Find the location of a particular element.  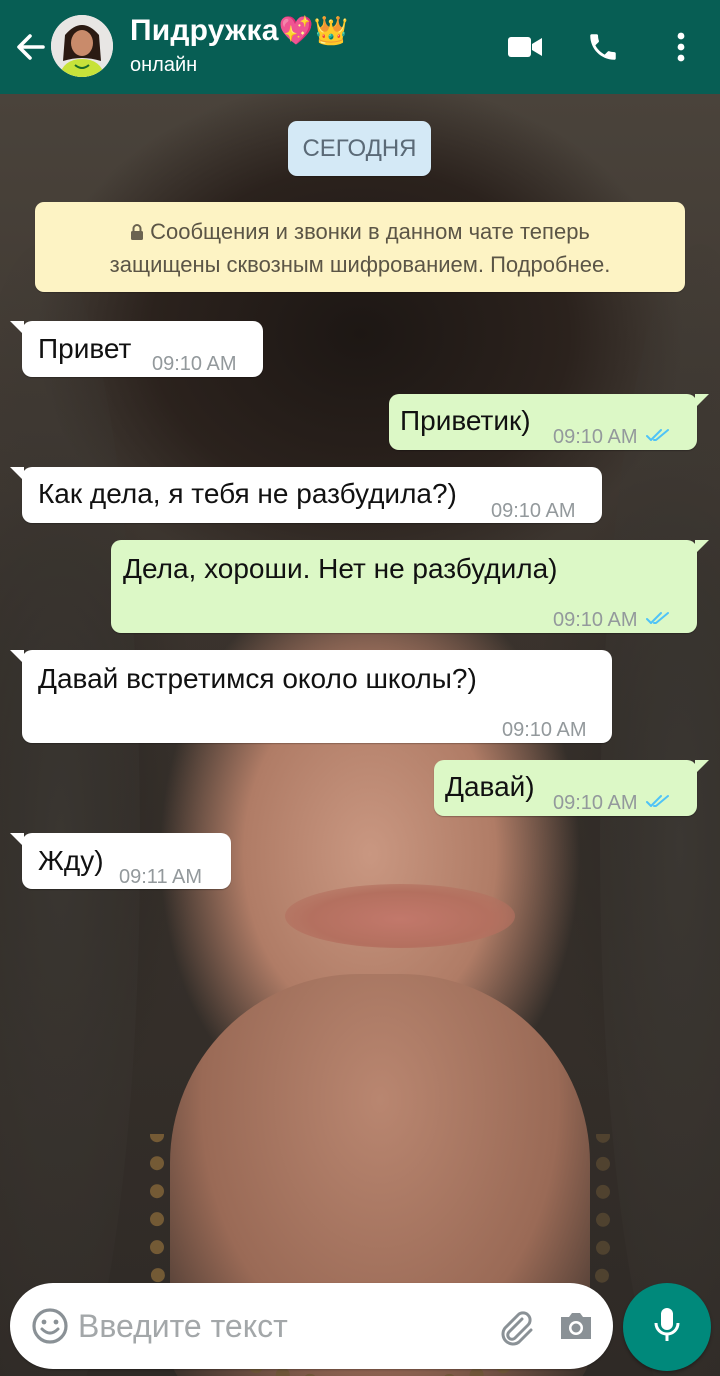

back-arrow-icon is located at coordinates (30, 47).